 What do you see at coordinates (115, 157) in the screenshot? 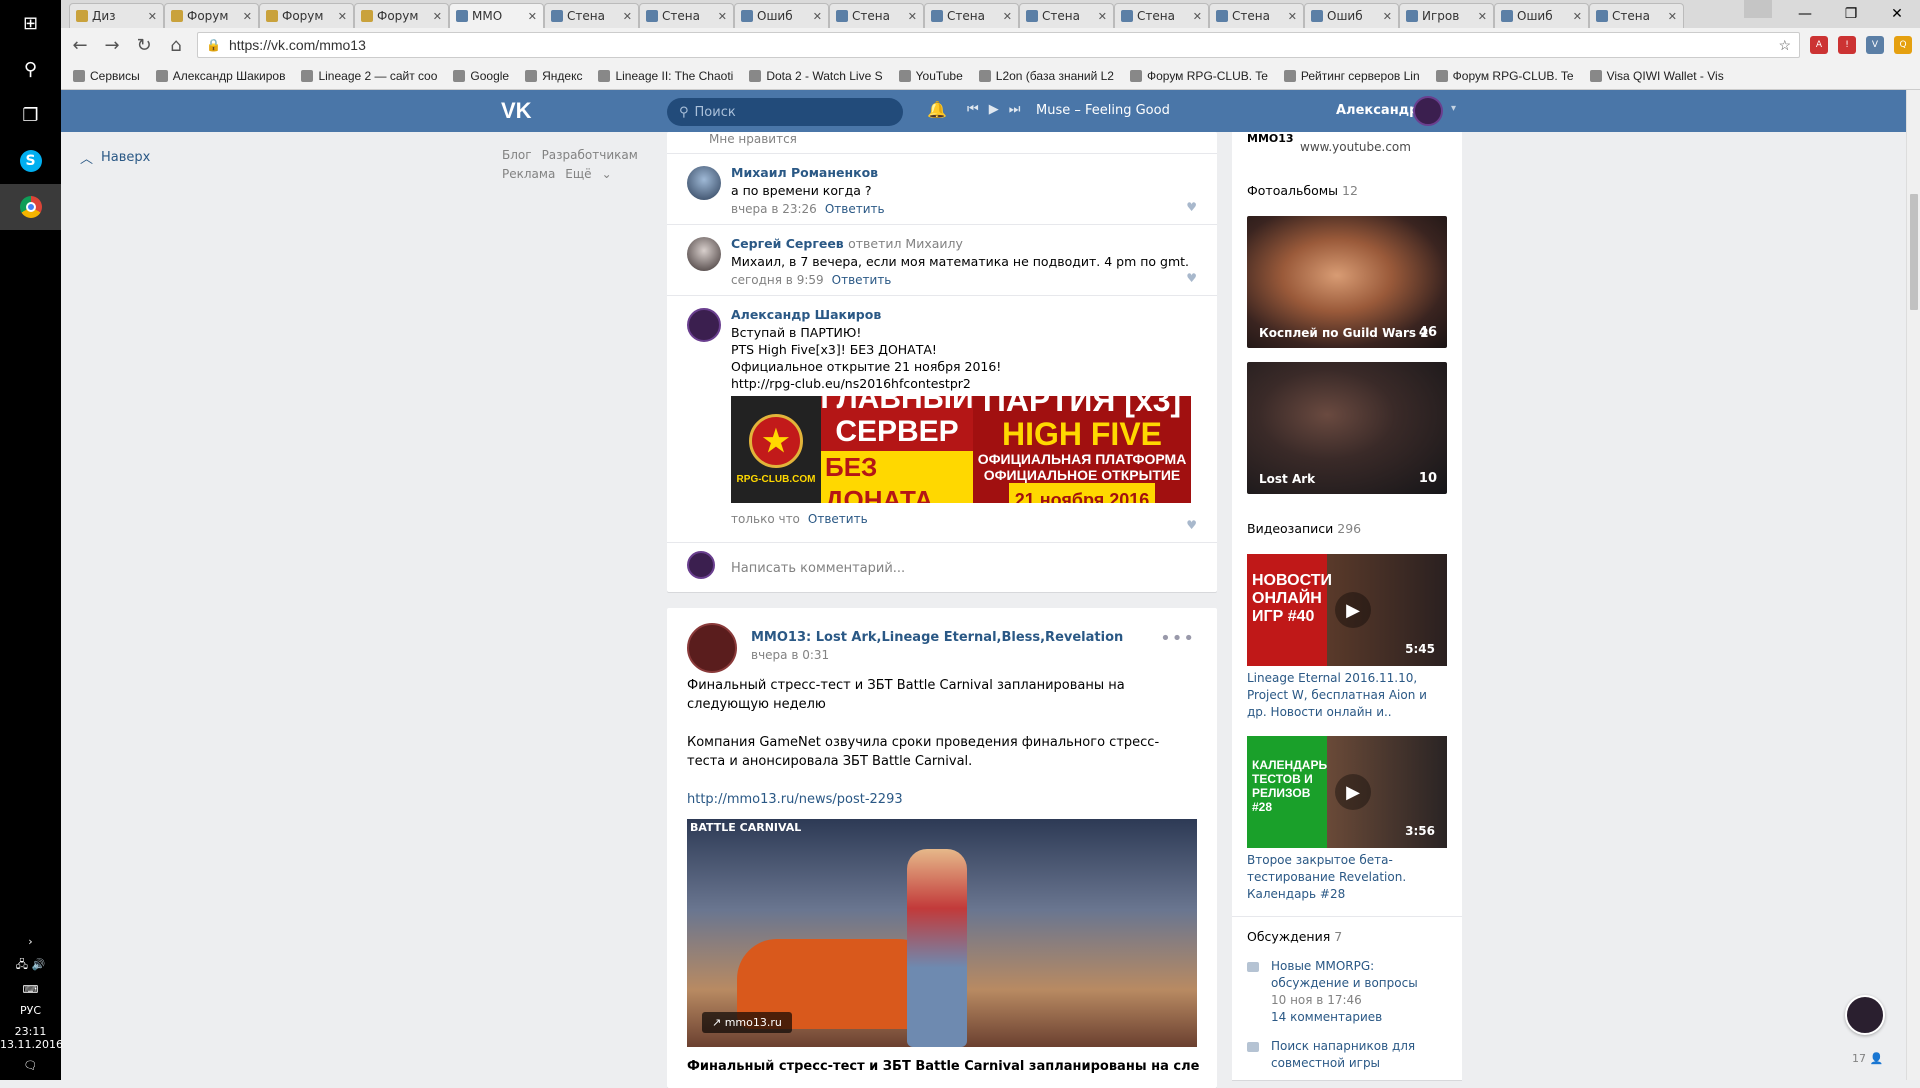
I see `back-to-top-button: ︿ Наверх` at bounding box center [115, 157].